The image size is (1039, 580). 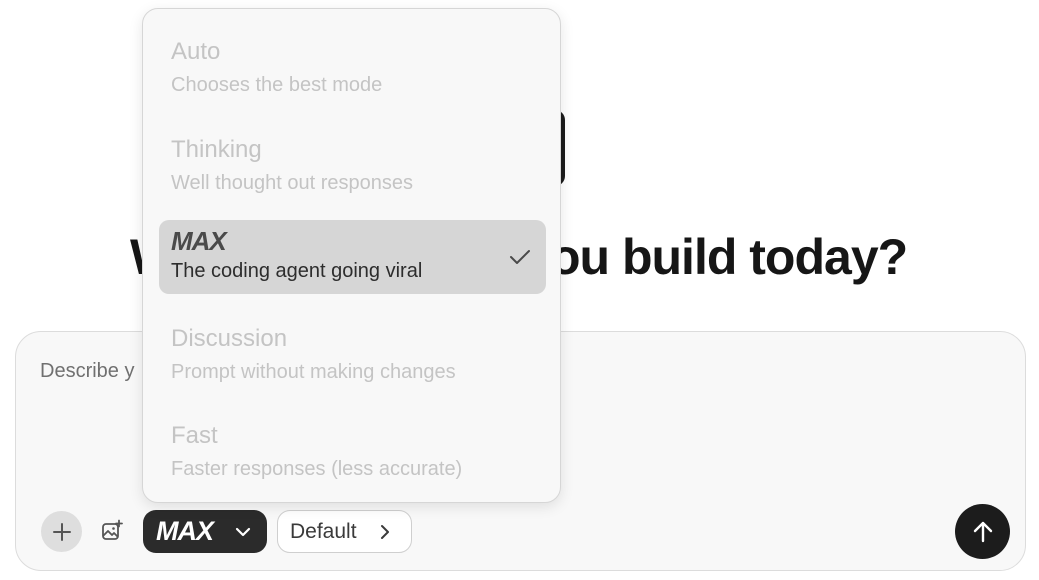 I want to click on menu-item-description: Faster responses (less accurate), so click(x=317, y=469).